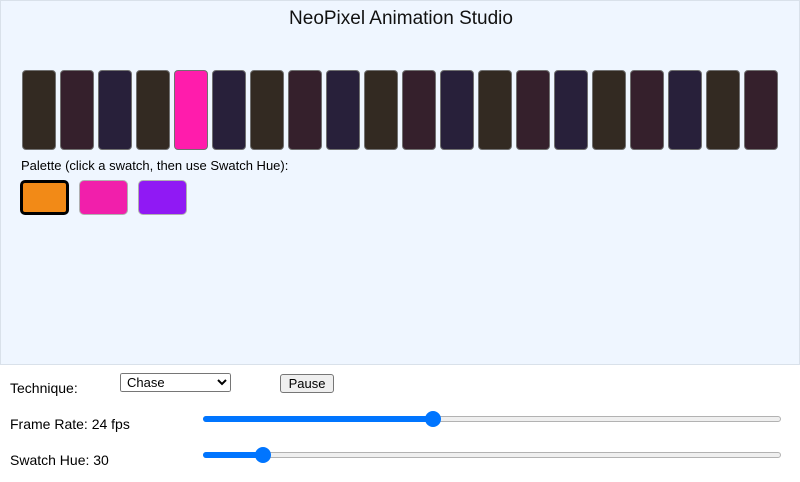 This screenshot has width=800, height=482. What do you see at coordinates (70, 424) in the screenshot?
I see `frame-rate-label: Frame Rate: 24 fps` at bounding box center [70, 424].